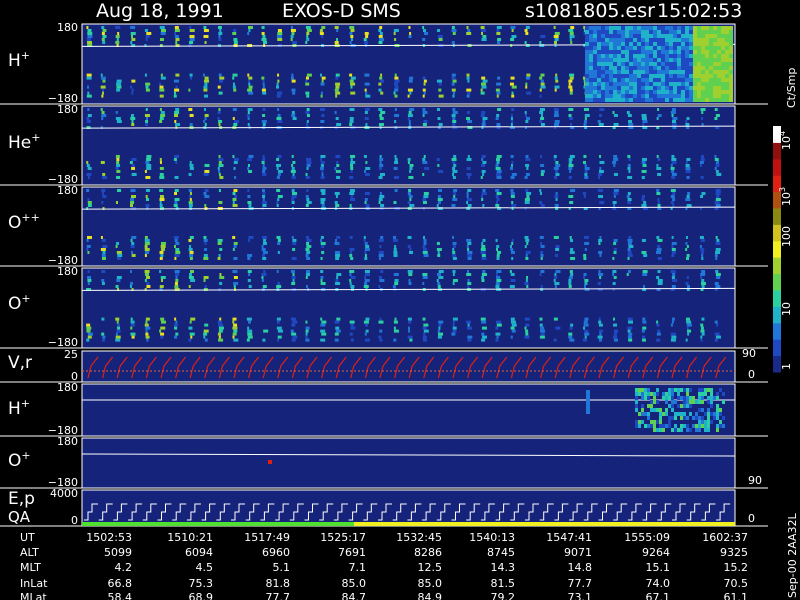 The width and height of the screenshot is (800, 600). I want to click on colorbar-tick-label: 1, so click(786, 366).